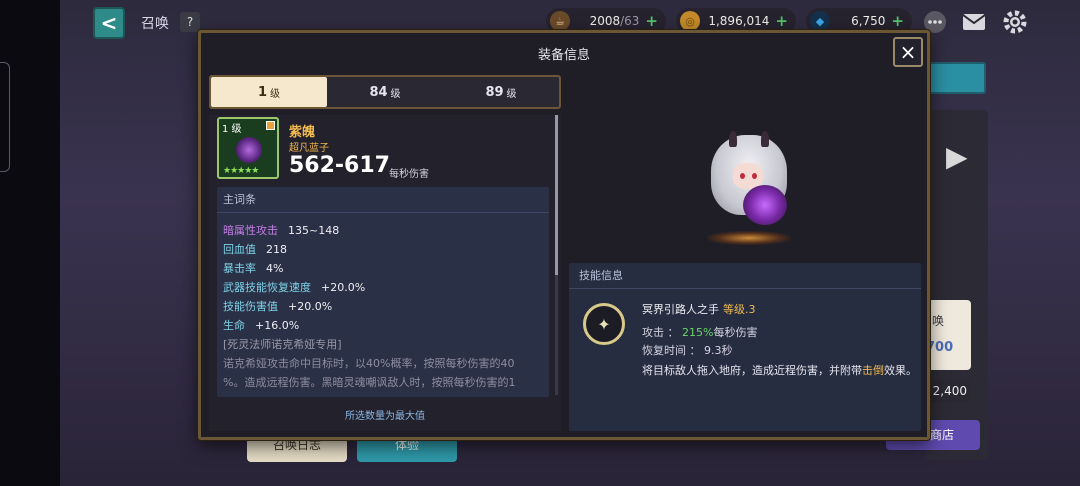 The width and height of the screenshot is (1080, 486). Describe the element at coordinates (957, 156) in the screenshot. I see `play-icon: ▶` at that location.